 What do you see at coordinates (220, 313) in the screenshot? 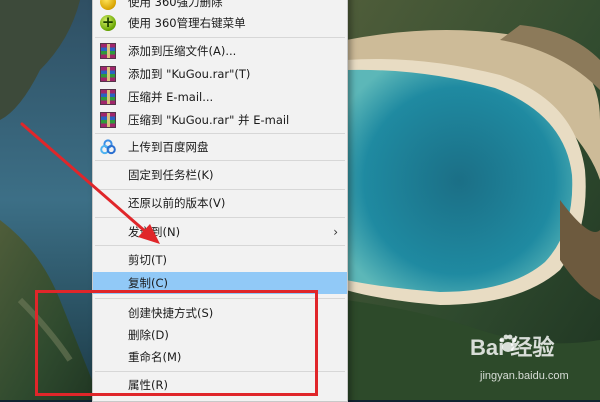
I see `menu-item-create-shortcut: 创建快捷方式(S)` at bounding box center [220, 313].